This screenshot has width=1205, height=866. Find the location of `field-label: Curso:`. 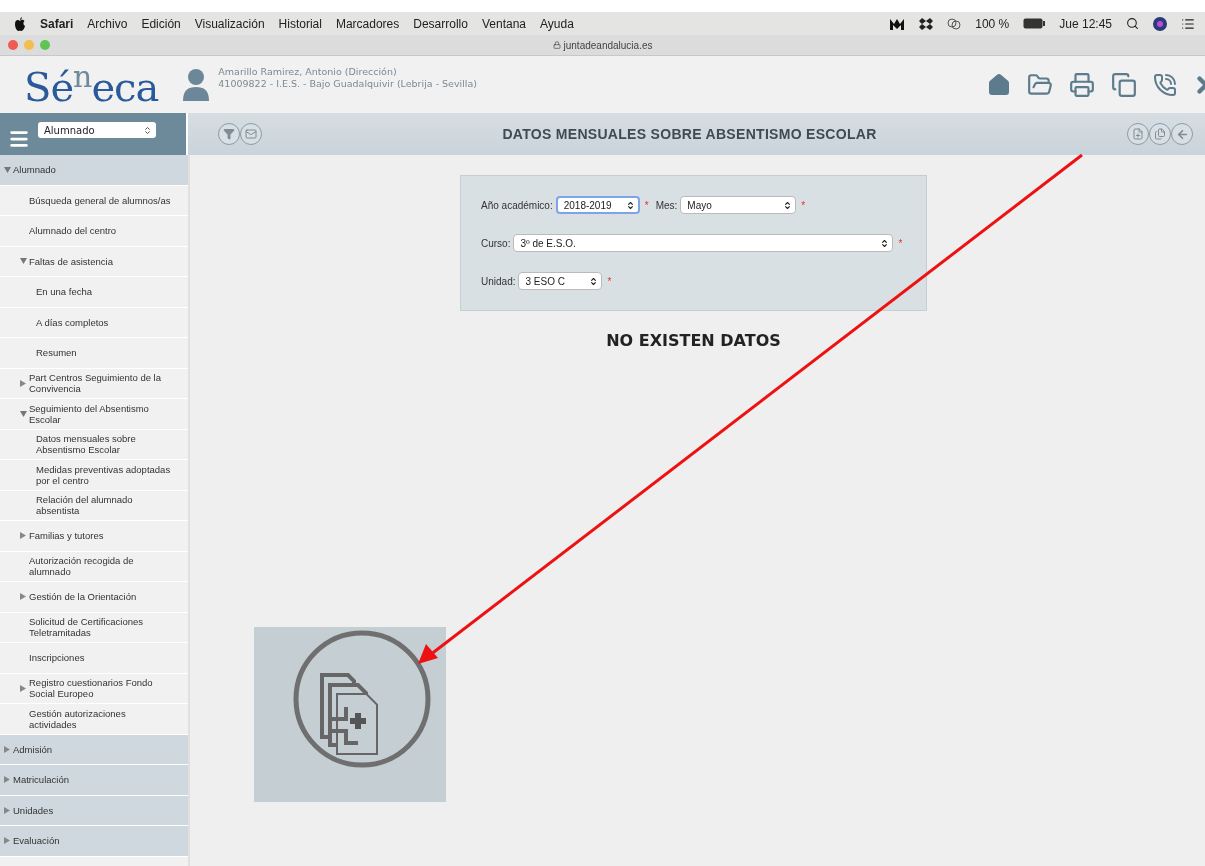

field-label: Curso: is located at coordinates (496, 243).